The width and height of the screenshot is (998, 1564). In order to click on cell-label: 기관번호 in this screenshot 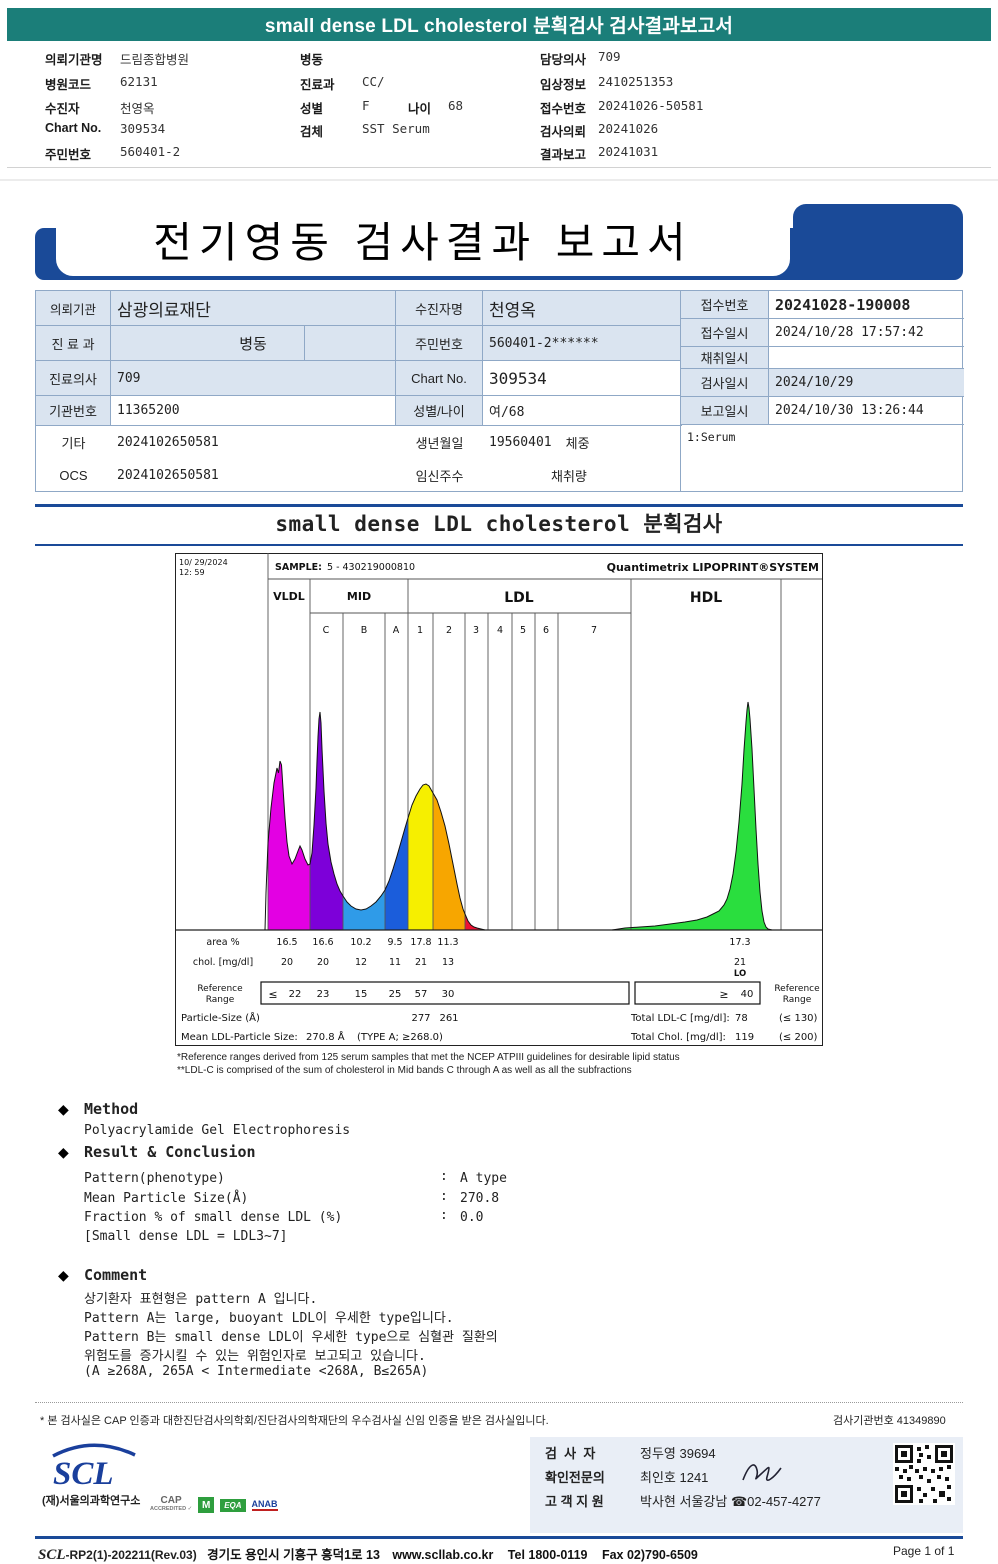, I will do `click(73, 411)`.